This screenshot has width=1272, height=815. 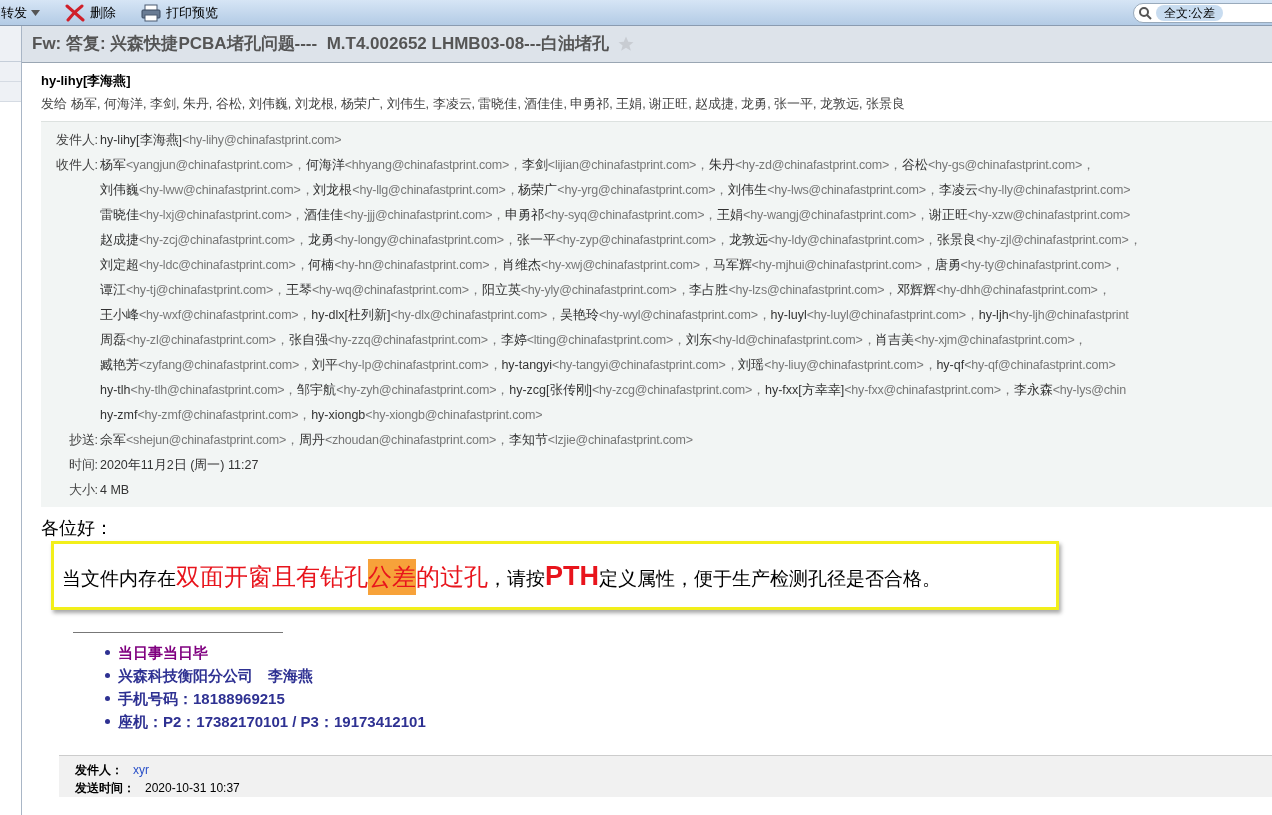 I want to click on contact-name: 杨荣广, so click(x=538, y=190).